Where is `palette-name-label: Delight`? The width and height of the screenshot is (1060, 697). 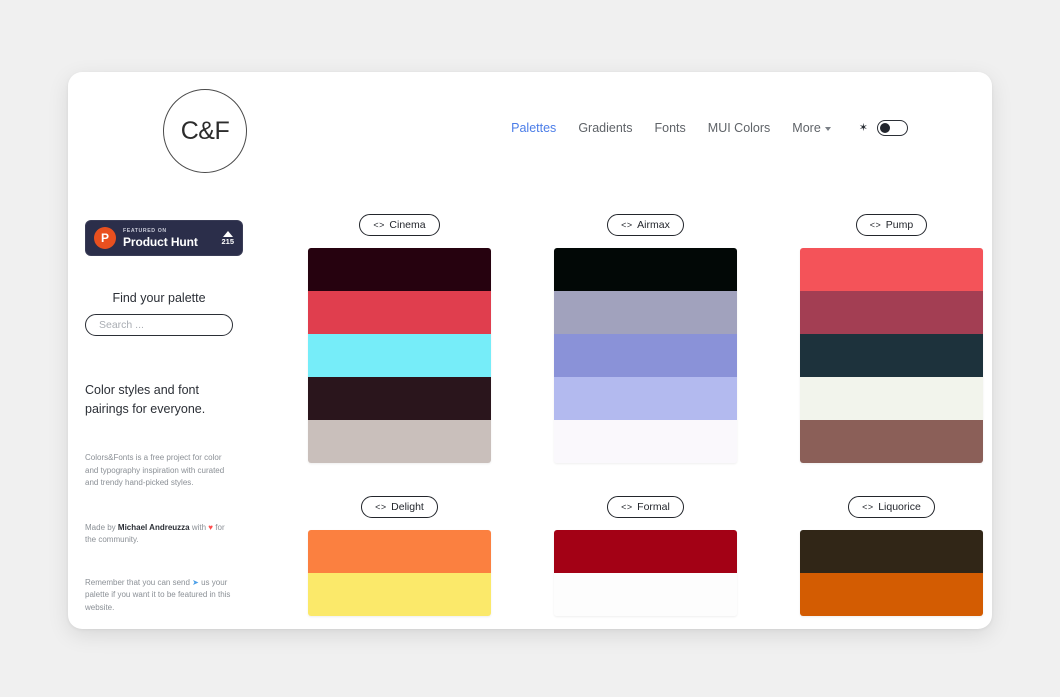 palette-name-label: Delight is located at coordinates (407, 507).